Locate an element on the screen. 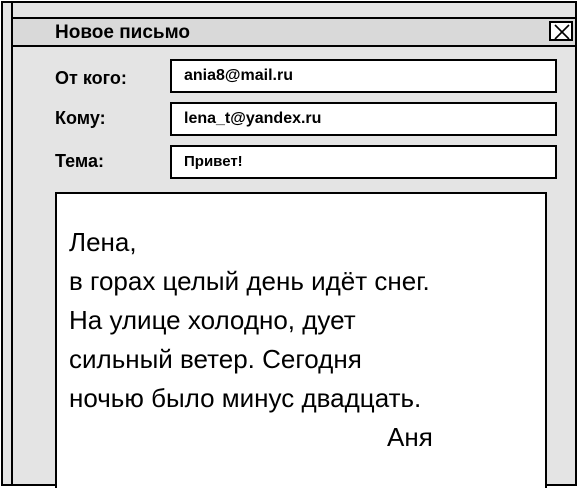  message-line: Лена, is located at coordinates (103, 242).